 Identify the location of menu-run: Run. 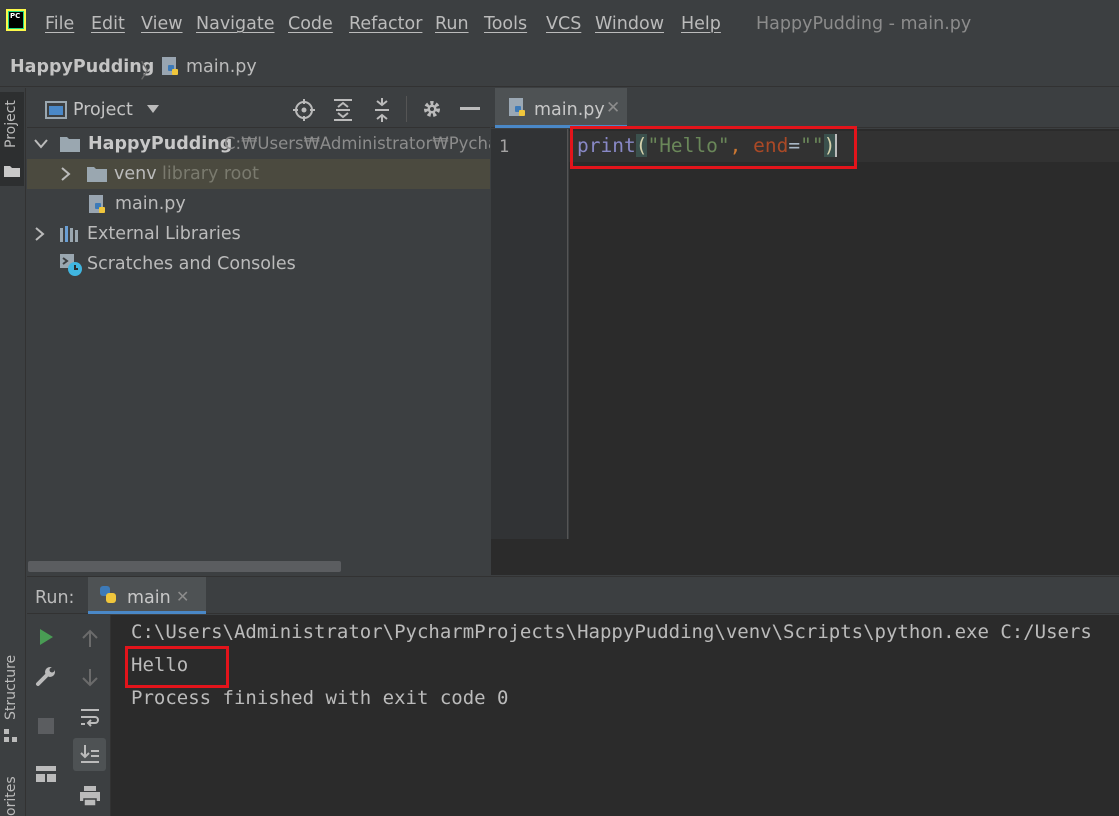
(452, 24).